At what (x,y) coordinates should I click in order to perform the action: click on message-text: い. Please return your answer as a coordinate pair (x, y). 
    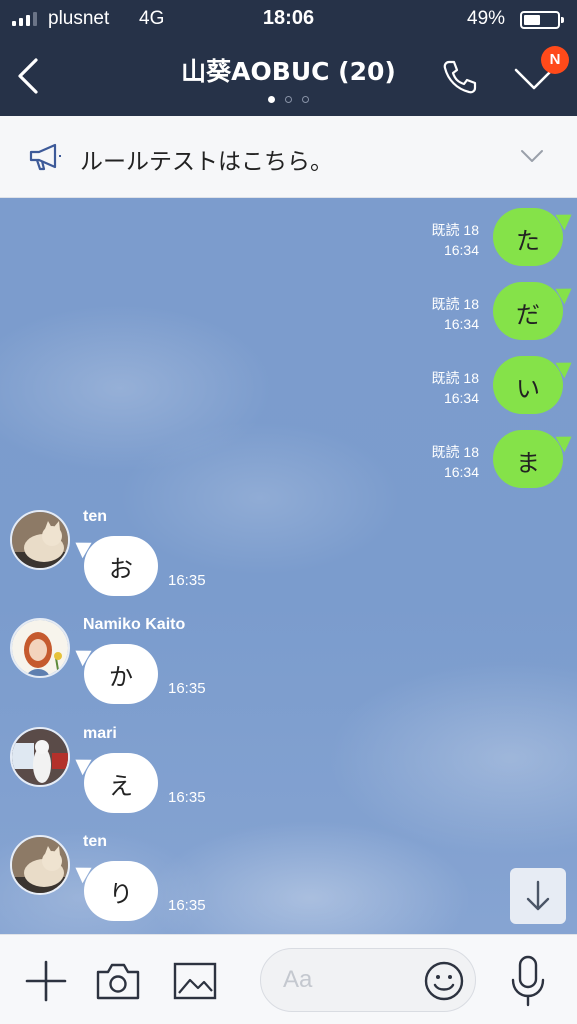
    Looking at the image, I should click on (528, 389).